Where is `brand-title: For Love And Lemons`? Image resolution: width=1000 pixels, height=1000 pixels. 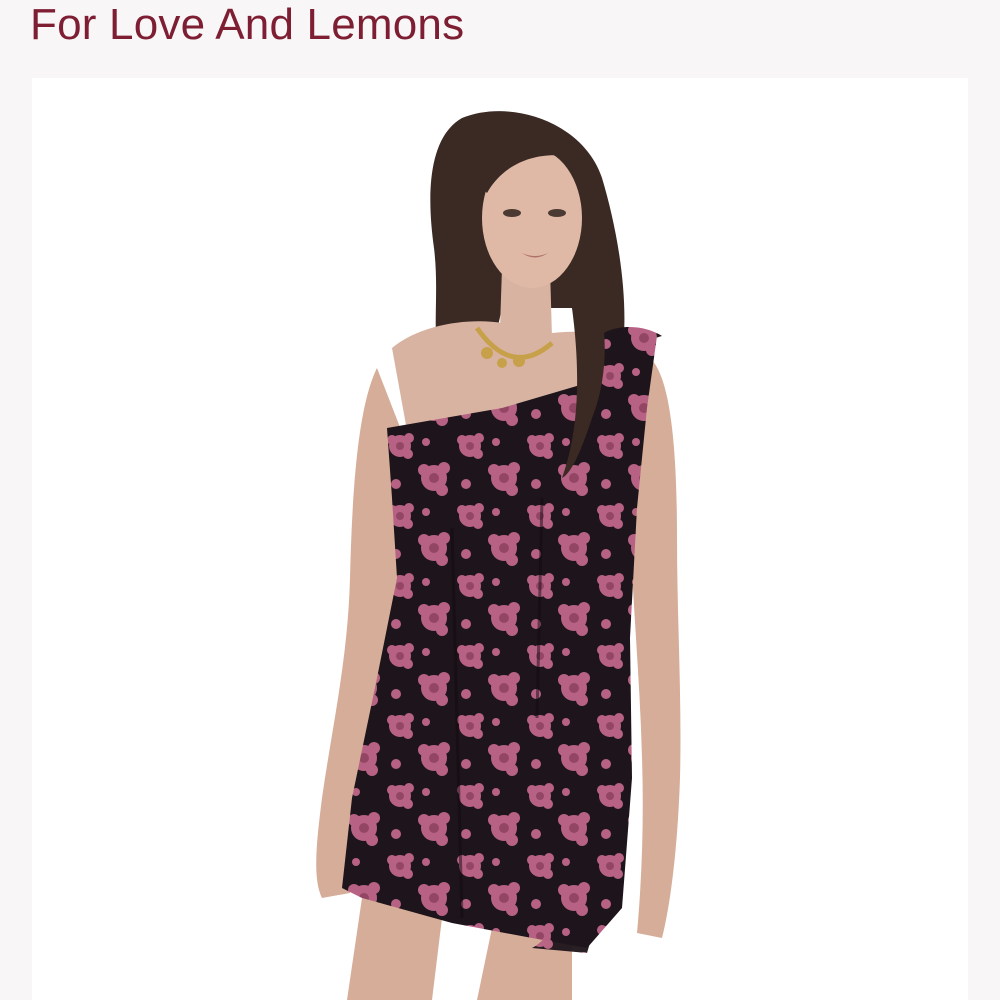 brand-title: For Love And Lemons is located at coordinates (247, 24).